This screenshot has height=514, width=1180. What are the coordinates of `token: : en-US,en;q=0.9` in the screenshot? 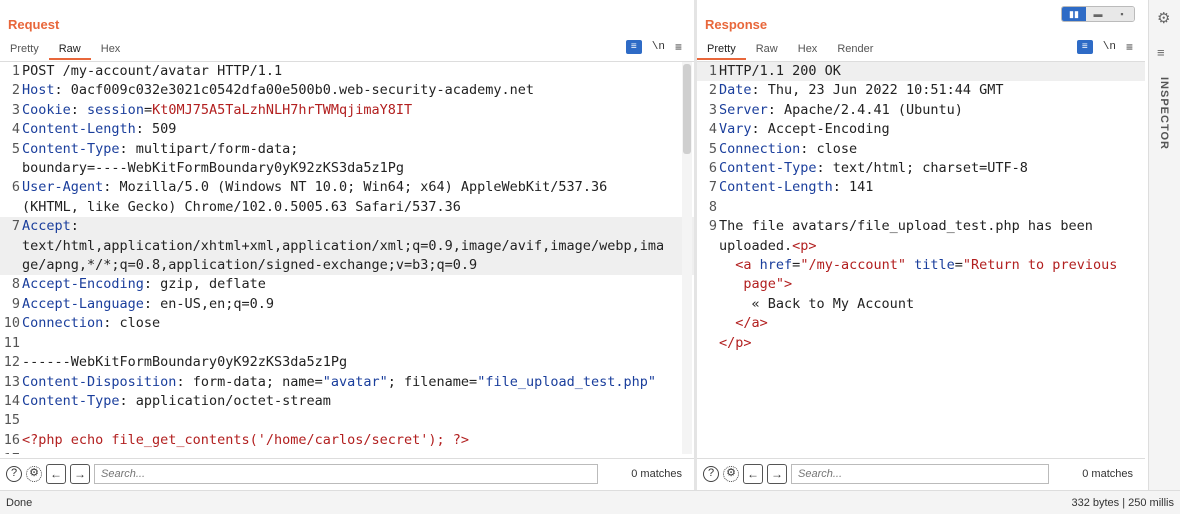 It's located at (208, 303).